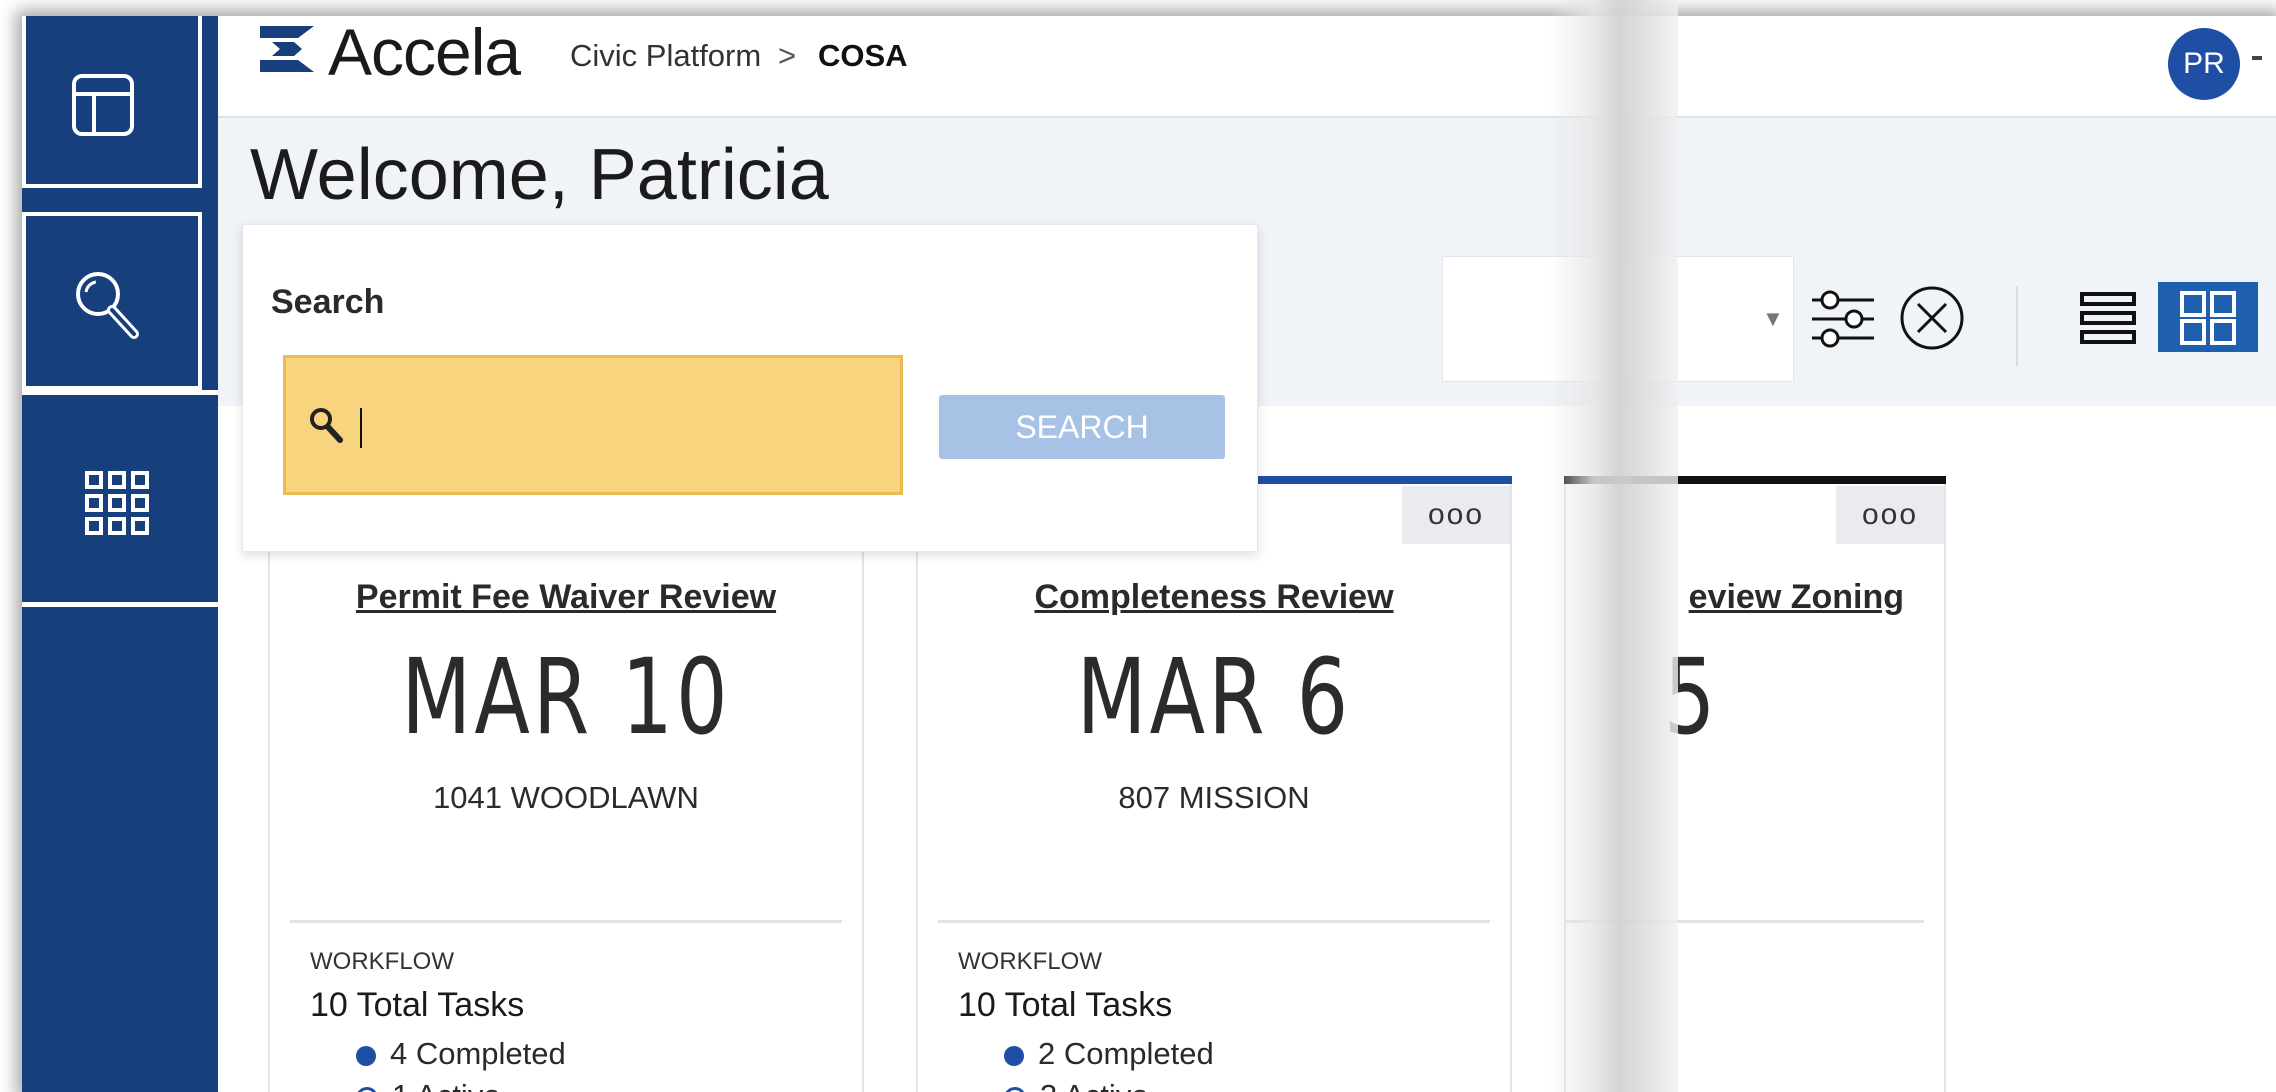 The height and width of the screenshot is (1092, 2276). I want to click on page-fold-shadow, so click(1613, 546).